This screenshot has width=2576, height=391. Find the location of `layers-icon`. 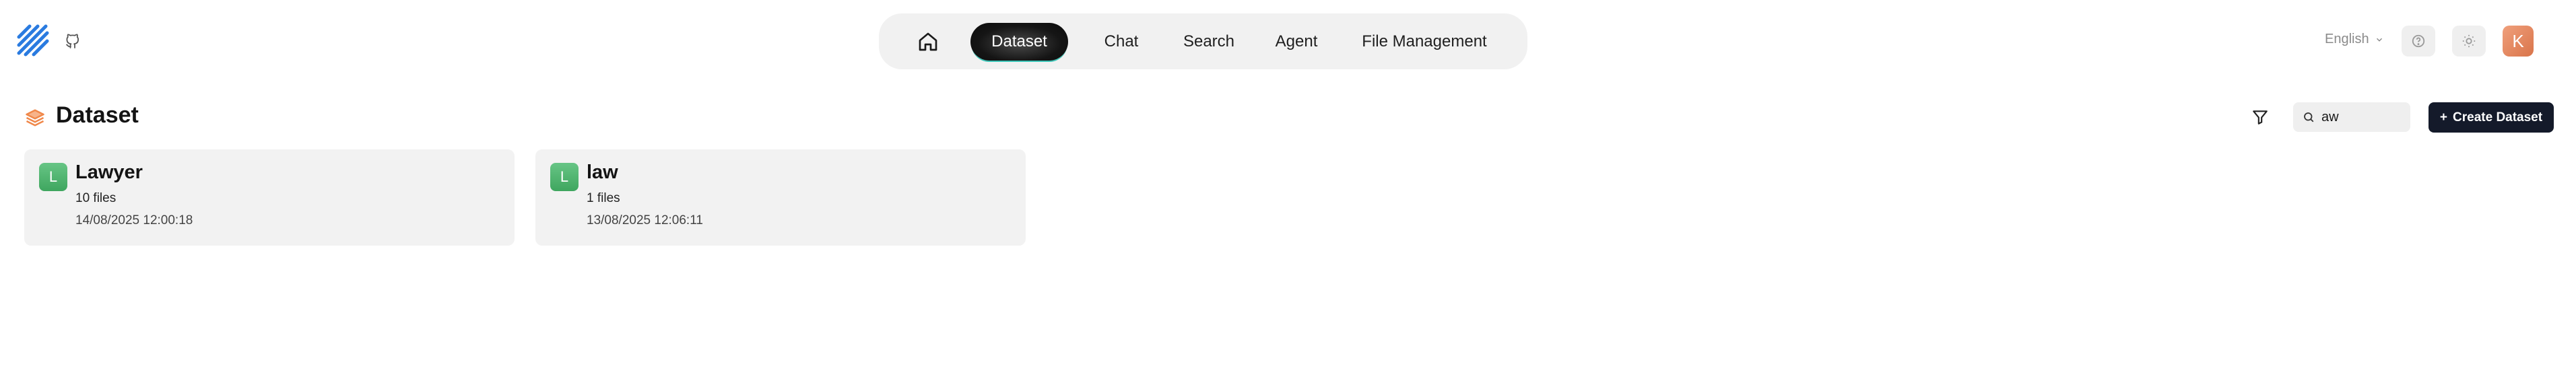

layers-icon is located at coordinates (35, 118).